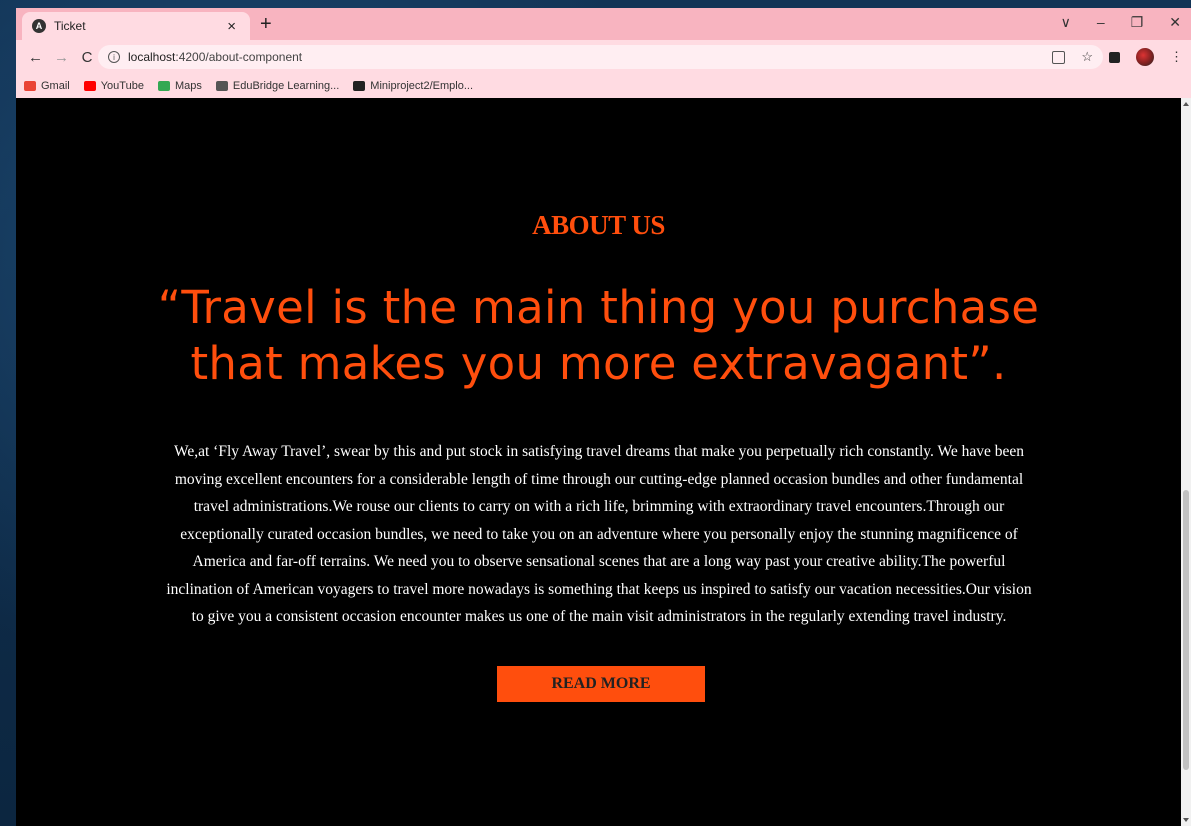 The width and height of the screenshot is (1191, 826). What do you see at coordinates (231, 26) in the screenshot?
I see `close-tab-icon: ×` at bounding box center [231, 26].